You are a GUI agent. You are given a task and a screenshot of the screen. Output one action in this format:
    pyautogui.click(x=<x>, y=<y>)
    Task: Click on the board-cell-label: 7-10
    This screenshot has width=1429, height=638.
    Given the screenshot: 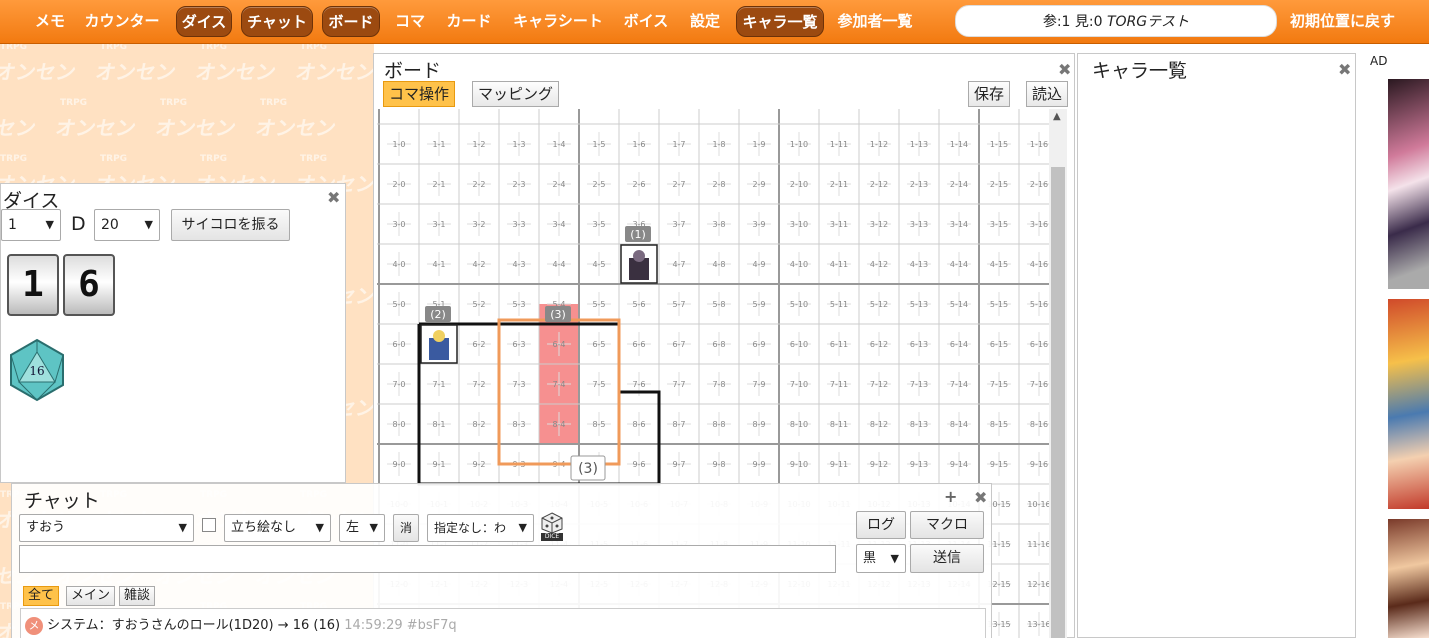 What is the action you would take?
    pyautogui.click(x=799, y=384)
    